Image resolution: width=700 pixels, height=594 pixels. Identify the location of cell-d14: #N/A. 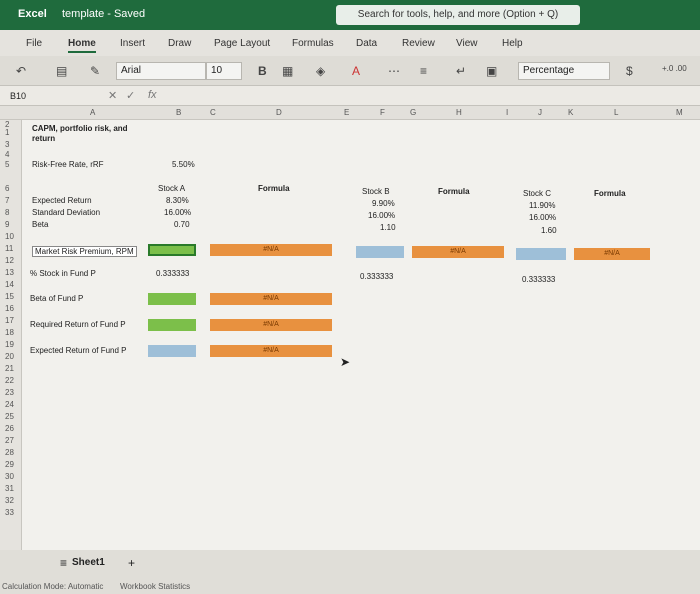
(271, 299).